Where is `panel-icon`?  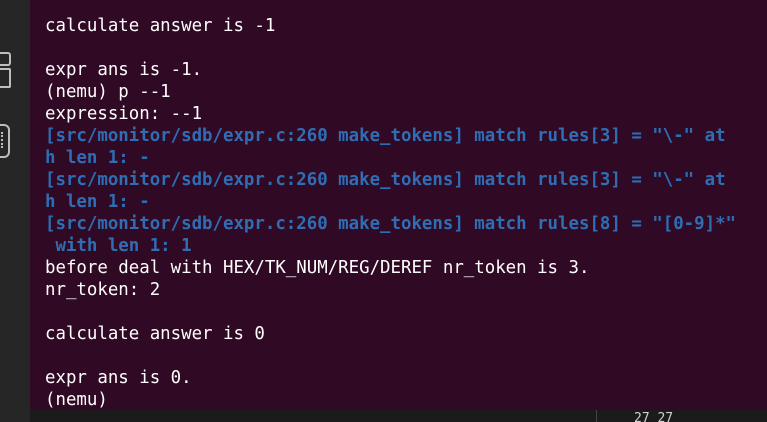
panel-icon is located at coordinates (5, 59).